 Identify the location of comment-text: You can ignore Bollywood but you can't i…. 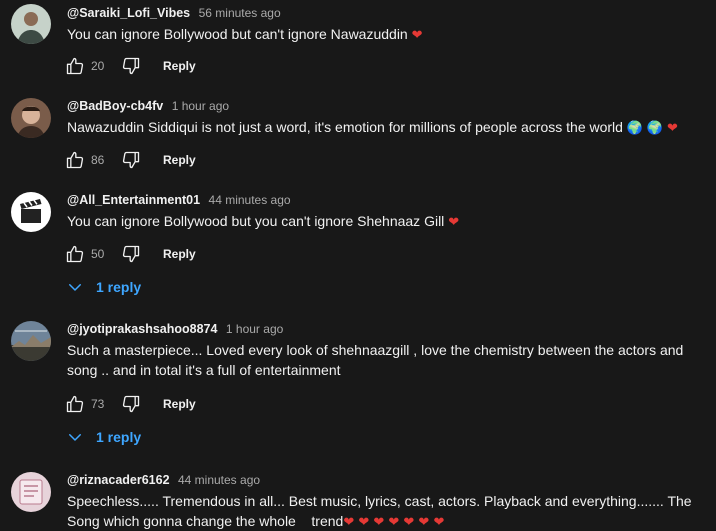
(263, 221).